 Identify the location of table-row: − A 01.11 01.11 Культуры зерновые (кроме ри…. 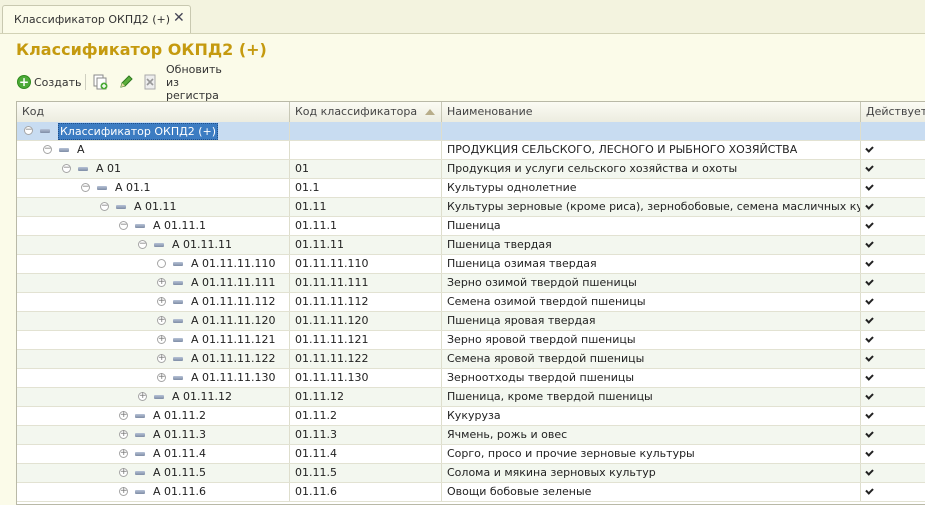
(471, 207).